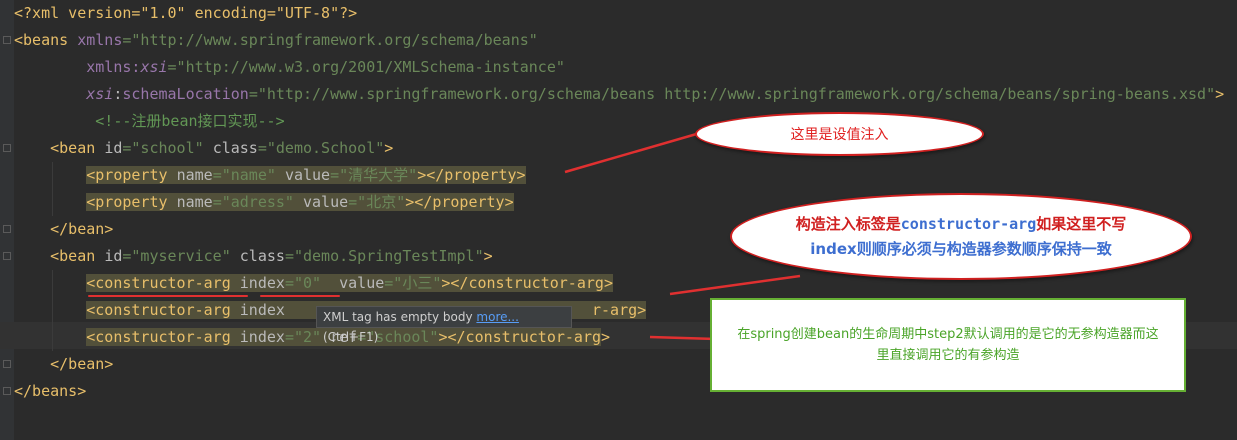  Describe the element at coordinates (968, 223) in the screenshot. I see `ctor-note-code: constructor-arg` at that location.